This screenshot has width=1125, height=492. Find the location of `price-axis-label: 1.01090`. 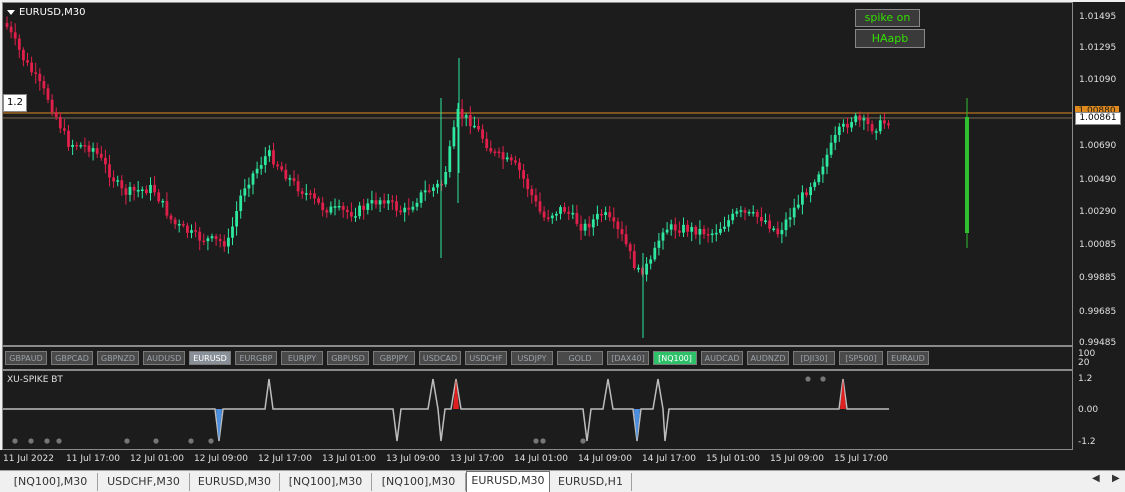

price-axis-label: 1.01090 is located at coordinates (1098, 80).